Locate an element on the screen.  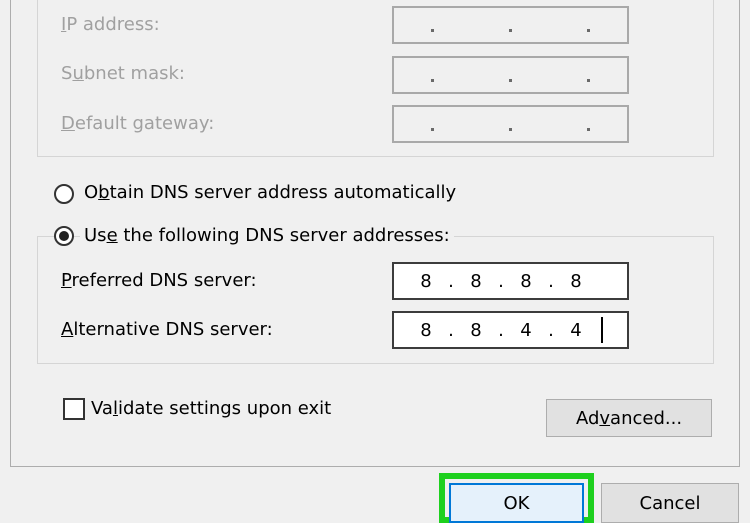
validate-checkbox is located at coordinates (74, 409).